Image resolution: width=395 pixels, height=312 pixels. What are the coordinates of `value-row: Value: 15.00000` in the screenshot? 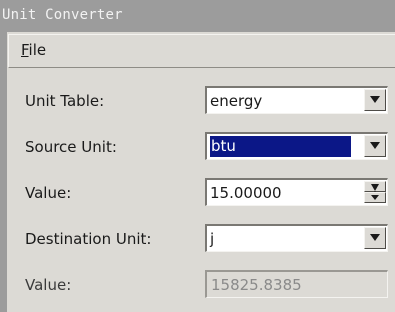 It's located at (201, 193).